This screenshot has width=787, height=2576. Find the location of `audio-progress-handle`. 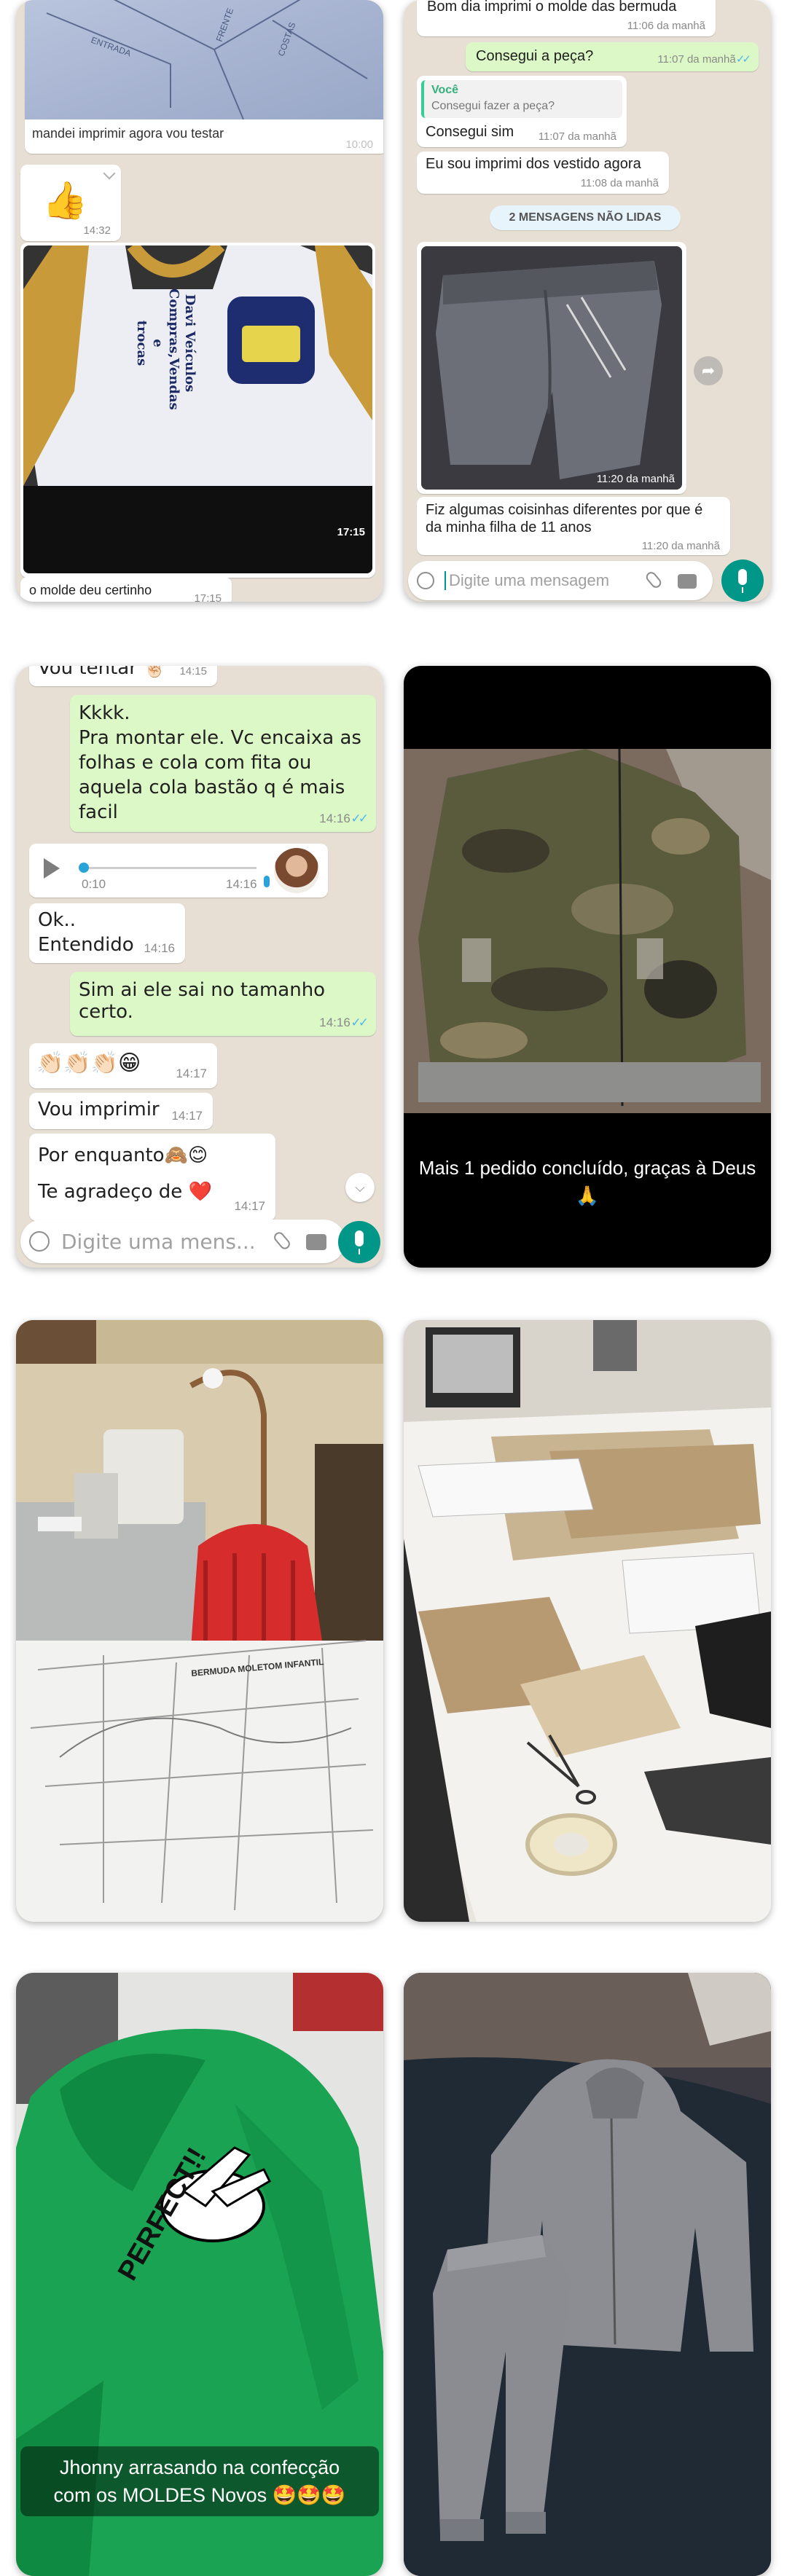

audio-progress-handle is located at coordinates (84, 868).